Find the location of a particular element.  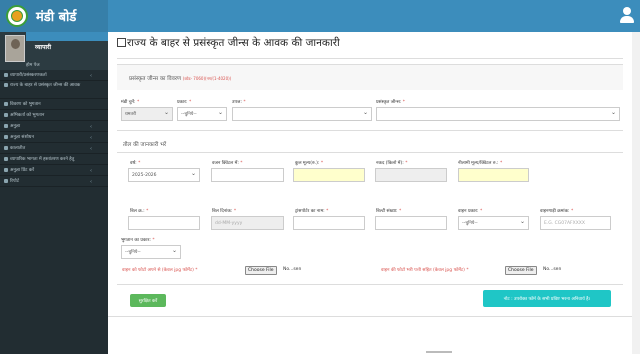

bill-label: बिल क्र.: * is located at coordinates (139, 211).